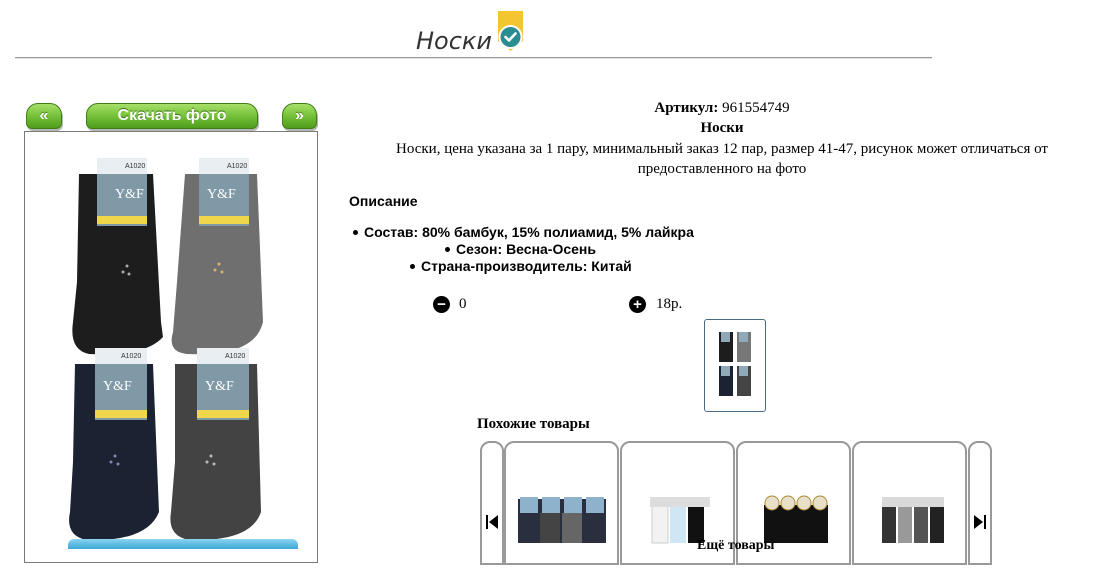 This screenshot has height=568, width=1108. What do you see at coordinates (722, 128) in the screenshot?
I see `product-name: Носки` at bounding box center [722, 128].